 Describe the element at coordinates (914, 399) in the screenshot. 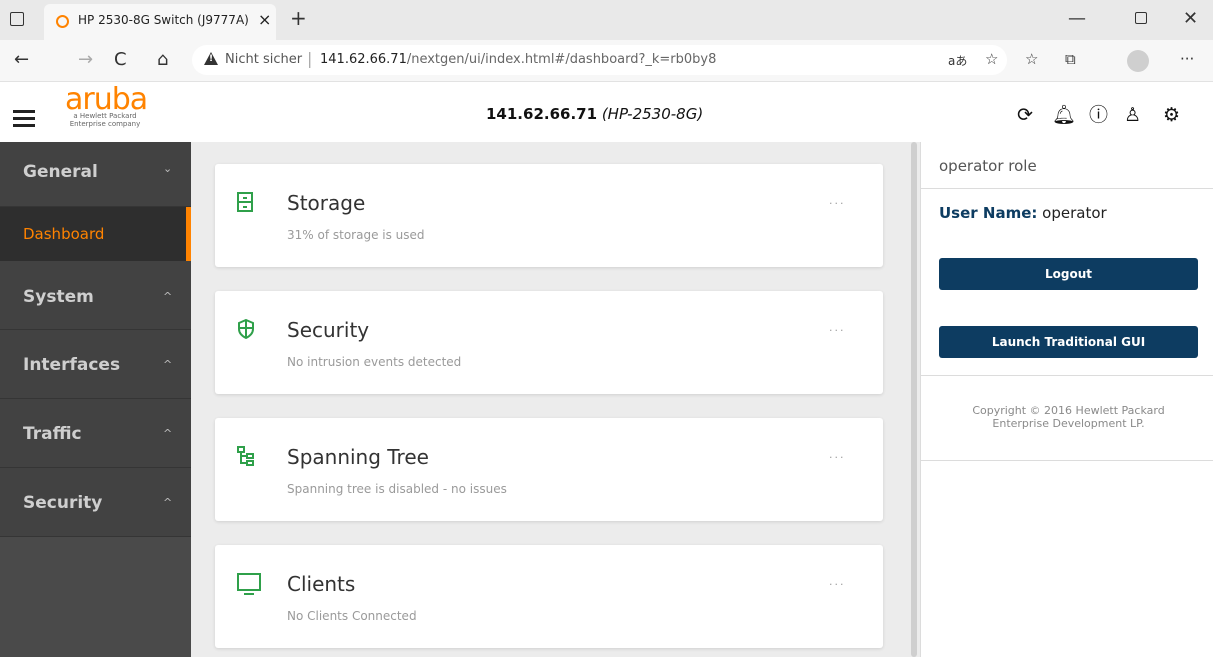

I see `main-scrollbar` at that location.